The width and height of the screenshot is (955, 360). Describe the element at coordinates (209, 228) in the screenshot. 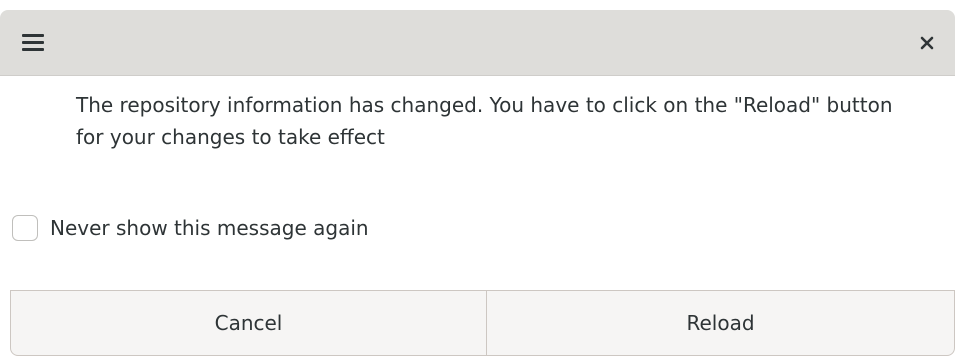

I see `checkbox-label: Never show this message again` at that location.